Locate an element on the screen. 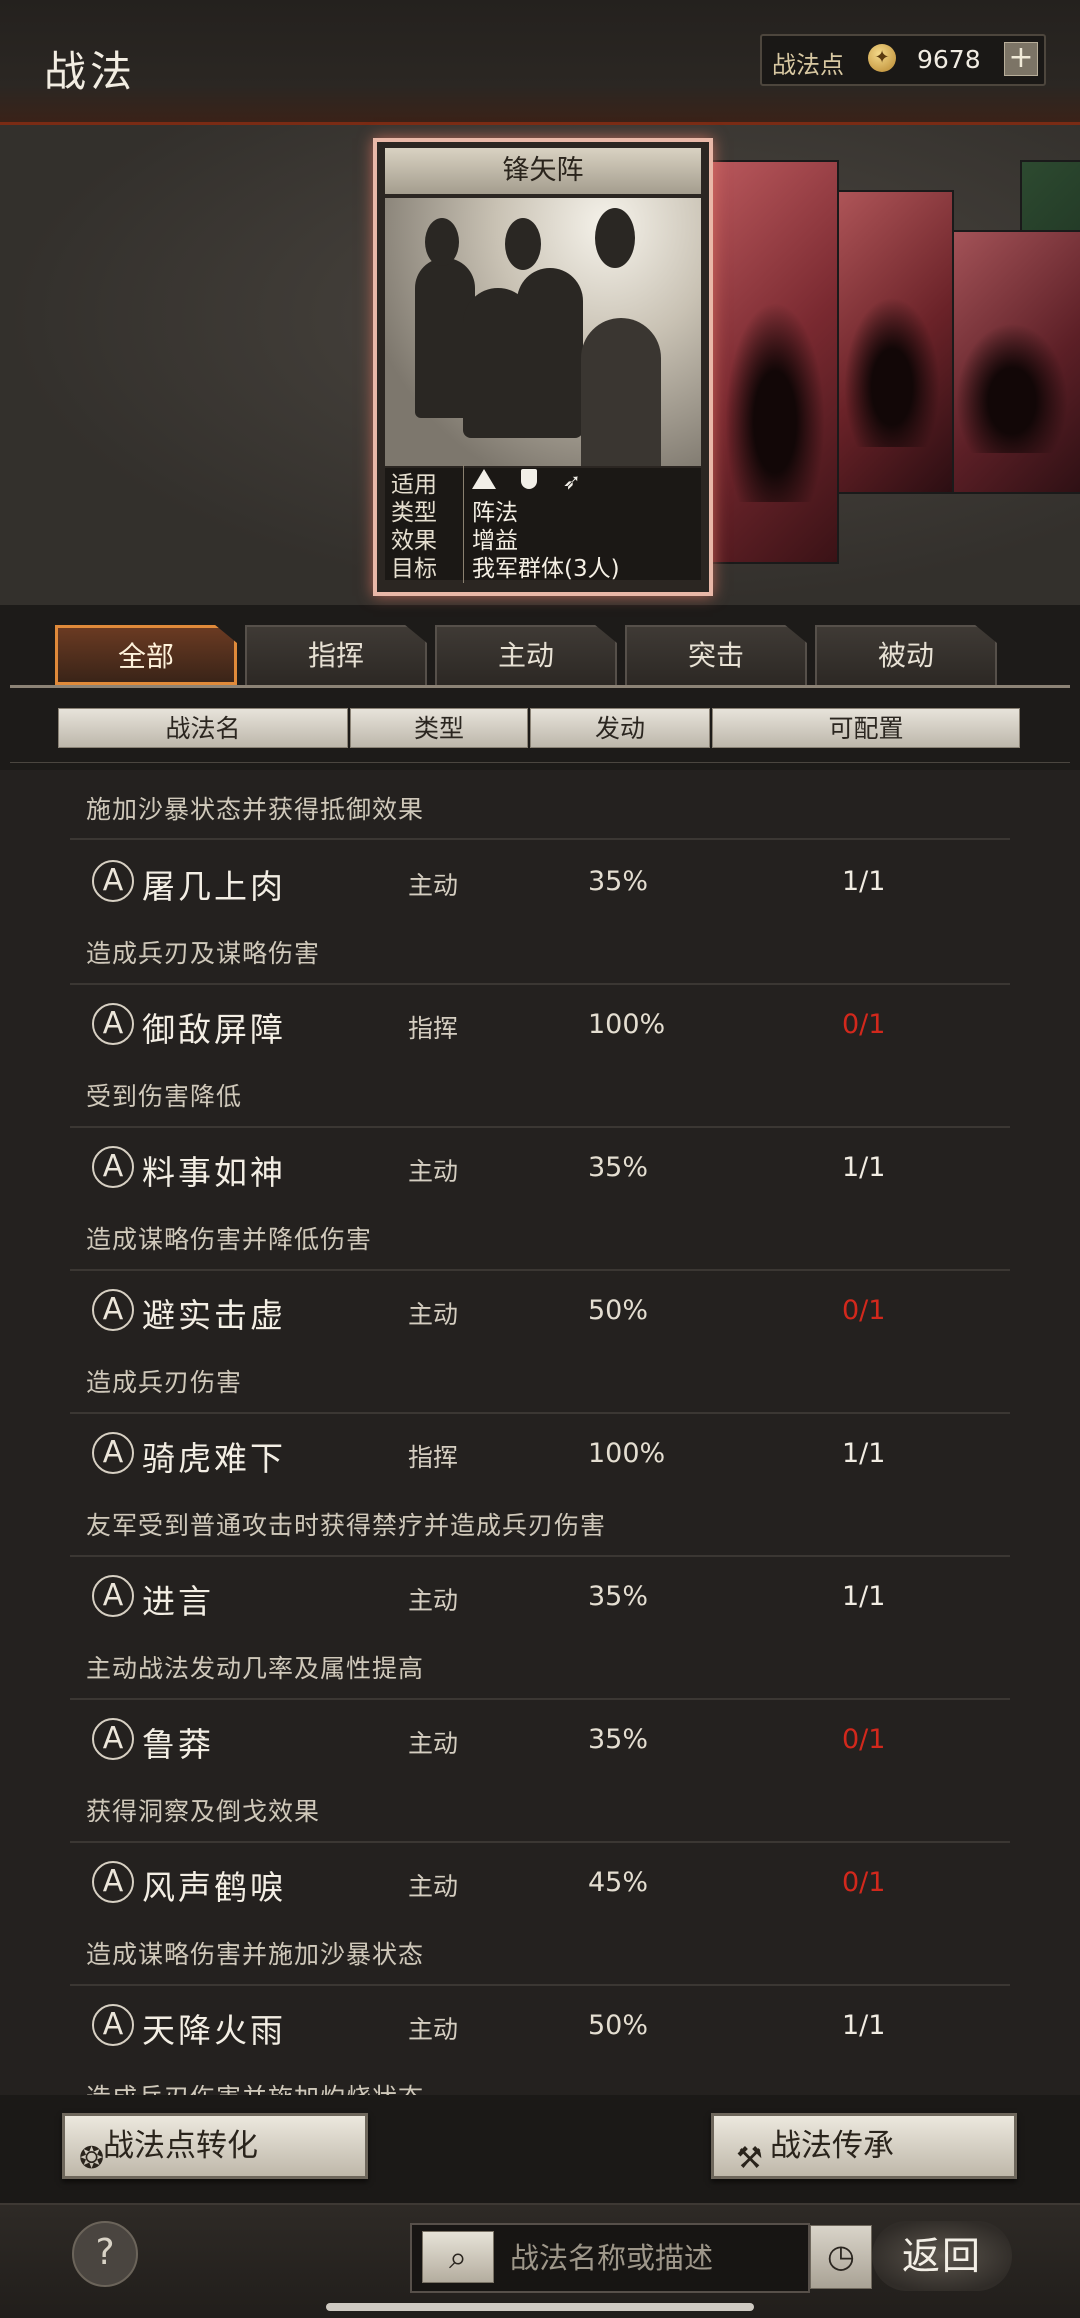 The image size is (1080, 2318). tactic-description: 主动战法发动几率及属性提高 is located at coordinates (255, 1668).